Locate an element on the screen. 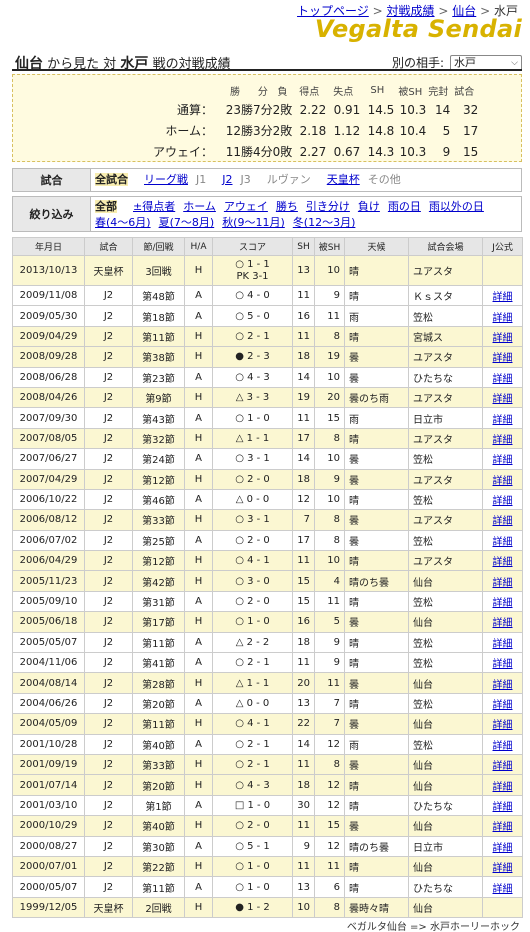 This screenshot has height=932, width=530. match-filter-option: 天皇杯 is located at coordinates (343, 179).